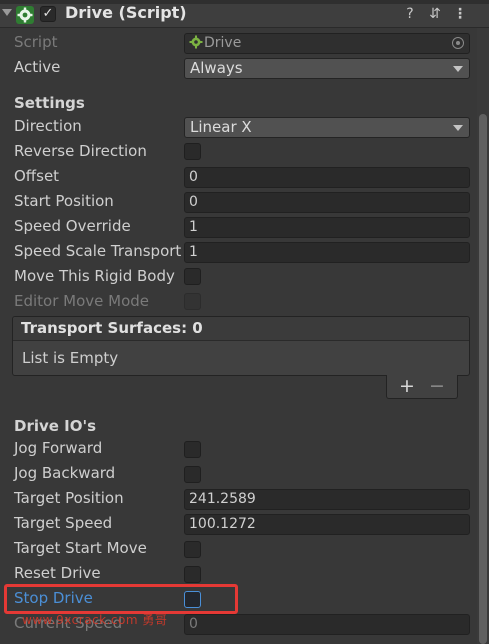 The image size is (489, 644). I want to click on component-header: ✓ Drive (Script) ? ⇵ ⋮, so click(244, 14).